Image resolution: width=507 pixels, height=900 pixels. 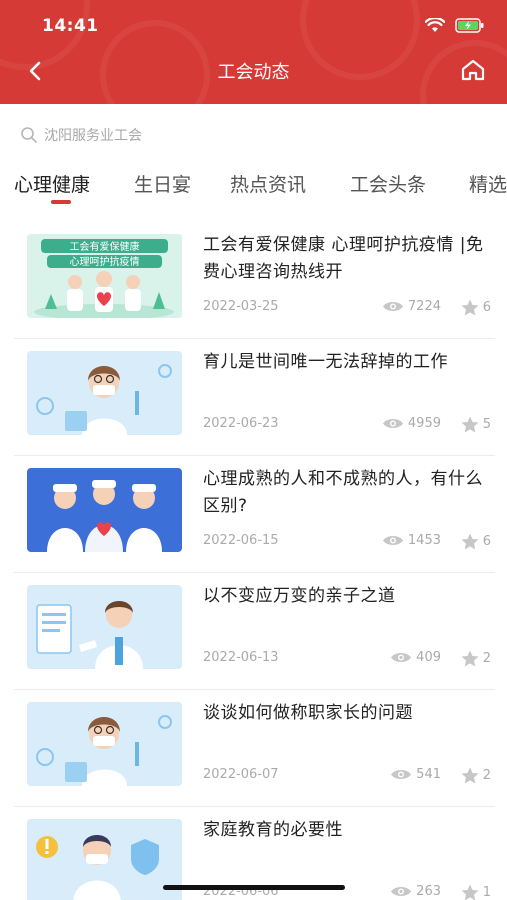 I want to click on list-item: 以不变应万变的亲子之道 2022-06-13 409 2, so click(x=254, y=631).